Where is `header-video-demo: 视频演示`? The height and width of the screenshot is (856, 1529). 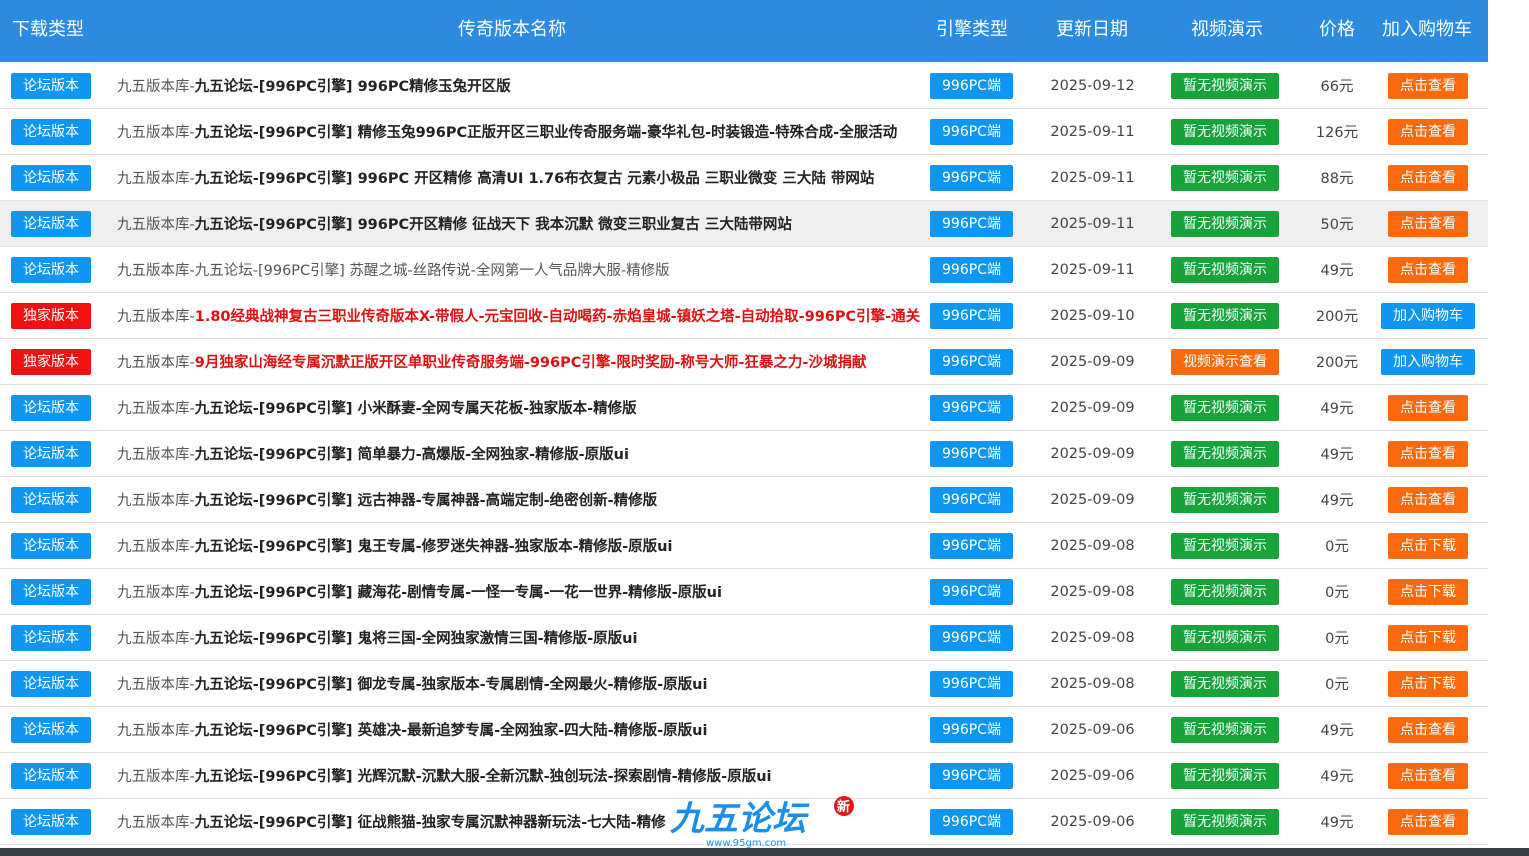 header-video-demo: 视频演示 is located at coordinates (1227, 31).